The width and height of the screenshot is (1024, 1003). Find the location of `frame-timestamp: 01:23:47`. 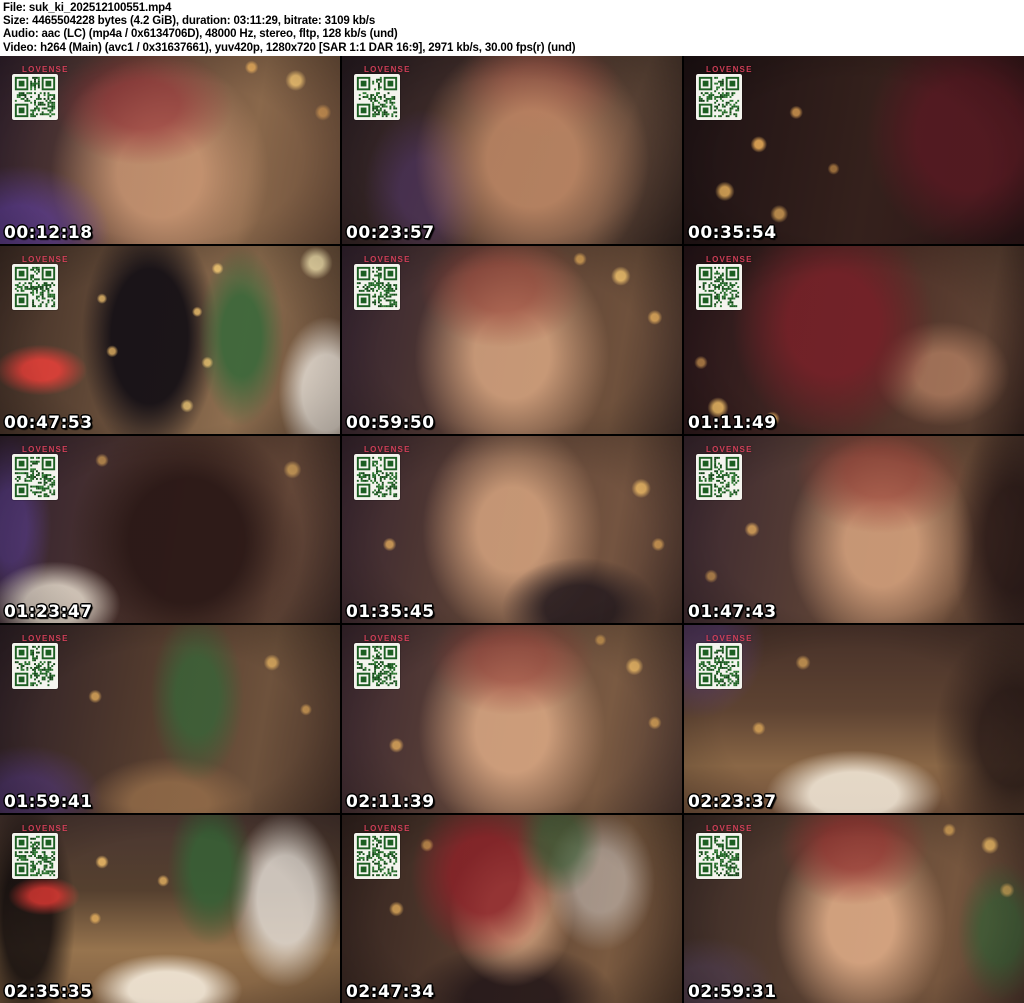

frame-timestamp: 01:23:47 is located at coordinates (48, 612).